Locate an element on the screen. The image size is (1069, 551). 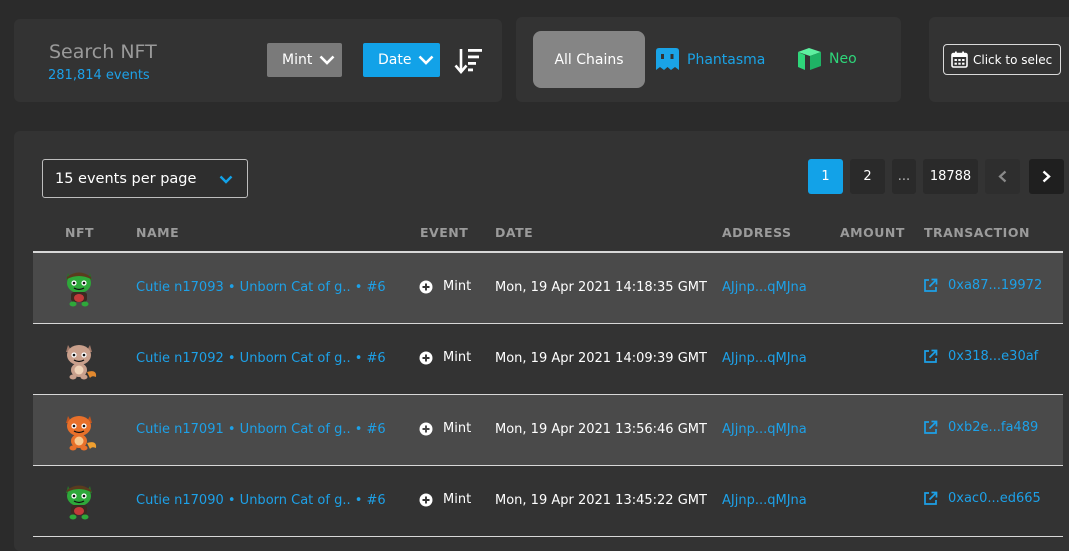
calendar-icon is located at coordinates (959, 59).